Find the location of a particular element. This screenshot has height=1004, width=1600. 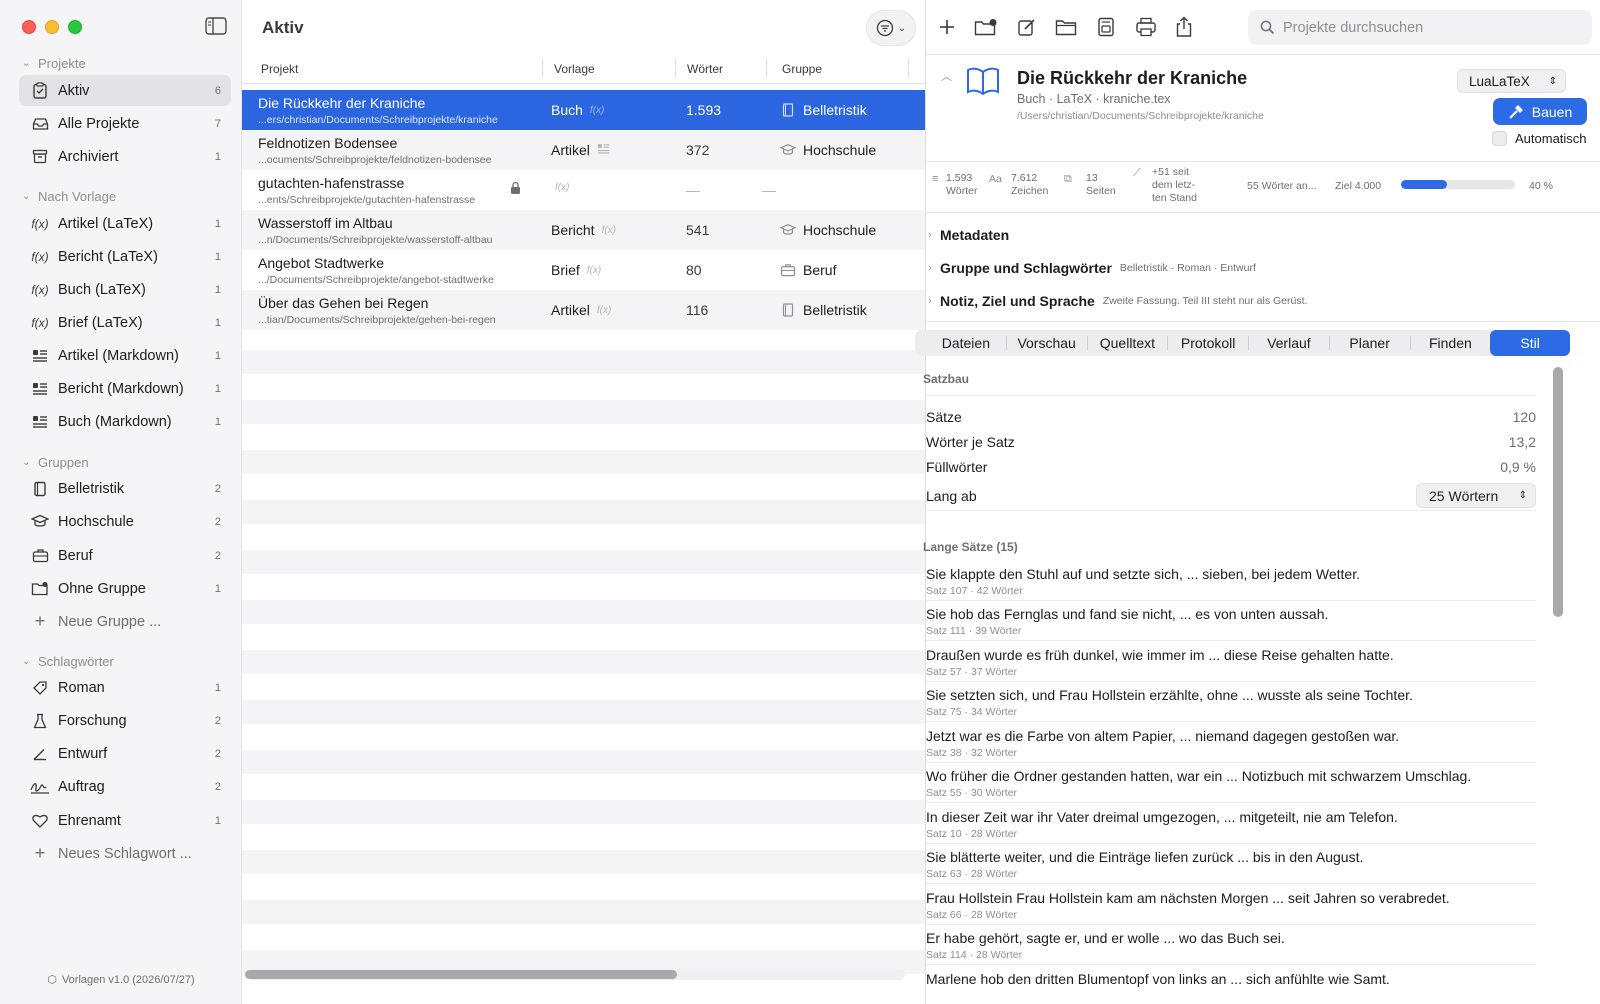

function-icon: f(x) is located at coordinates (594, 270).